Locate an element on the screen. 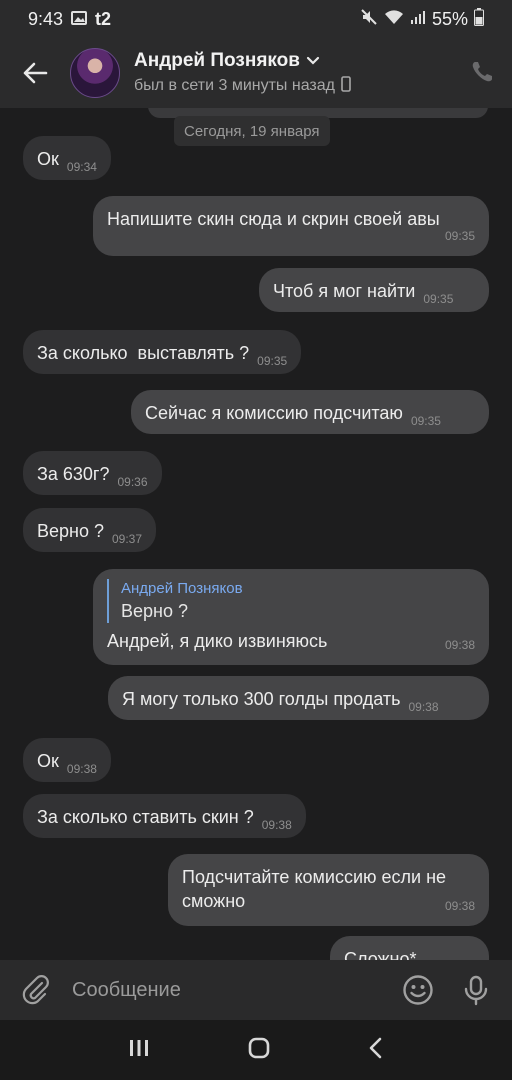 The height and width of the screenshot is (1080, 512). message-incoming: Ок 09:34 is located at coordinates (67, 158).